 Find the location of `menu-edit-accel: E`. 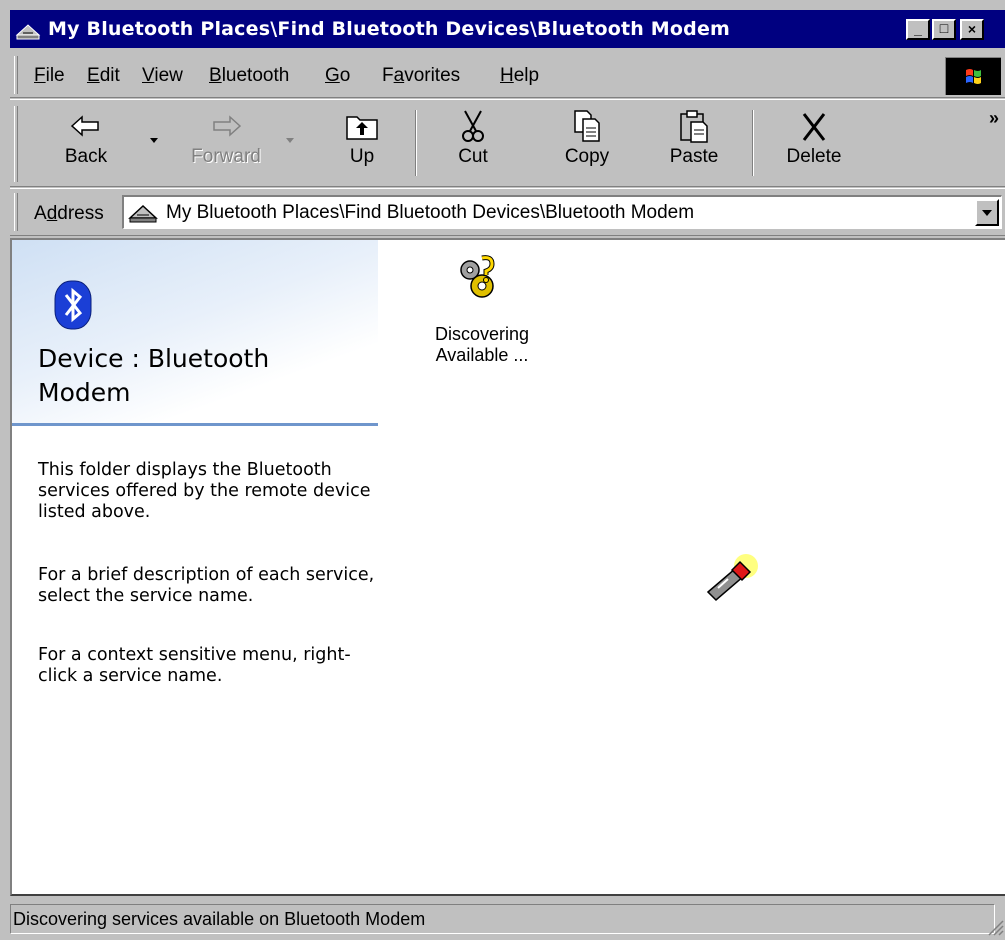

menu-edit-accel: E is located at coordinates (93, 75).